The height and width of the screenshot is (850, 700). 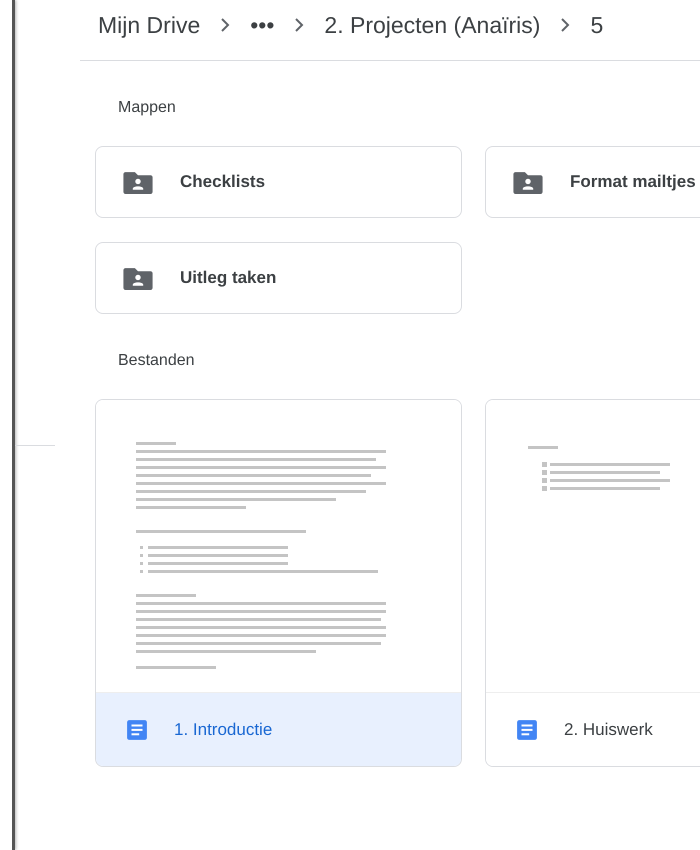 I want to click on section-heading: Mappen, so click(x=147, y=108).